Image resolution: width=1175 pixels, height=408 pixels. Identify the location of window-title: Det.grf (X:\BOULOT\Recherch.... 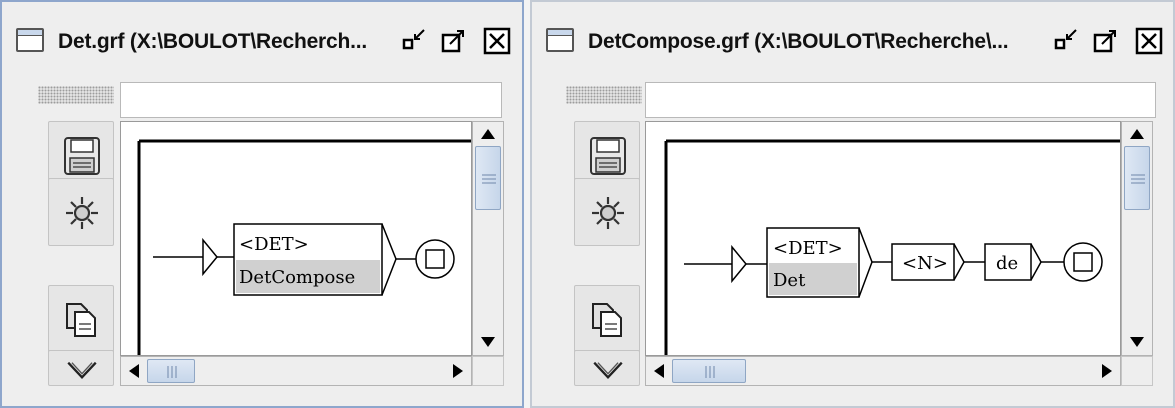
(213, 41).